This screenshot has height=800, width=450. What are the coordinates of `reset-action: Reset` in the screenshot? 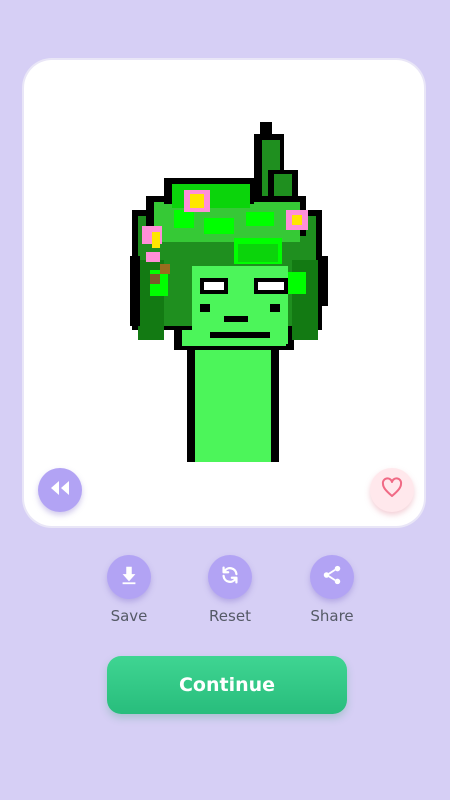 It's located at (230, 590).